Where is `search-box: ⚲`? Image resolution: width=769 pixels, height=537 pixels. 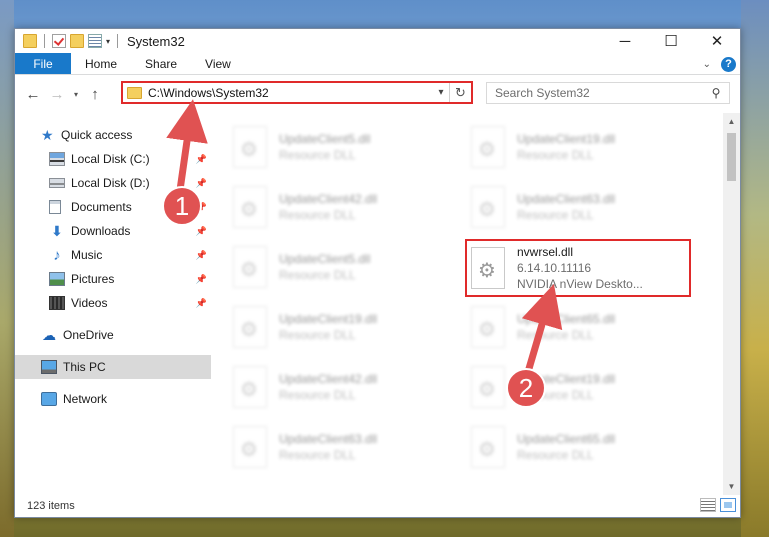
search-box: ⚲ is located at coordinates (608, 93).